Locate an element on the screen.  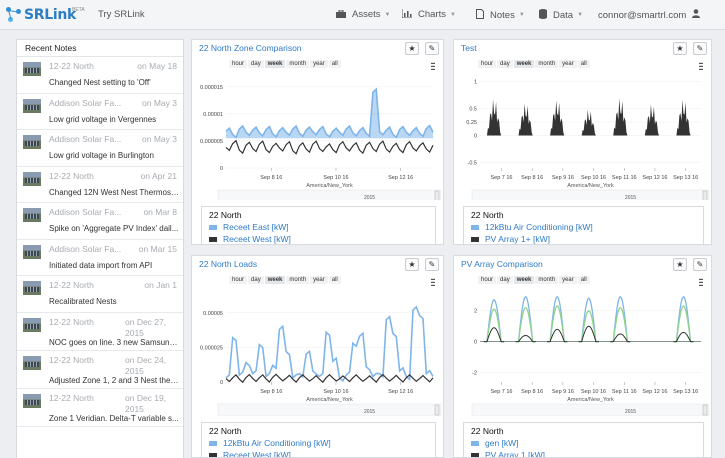
panel-title: 22 North Zone Comparison is located at coordinates (250, 48).